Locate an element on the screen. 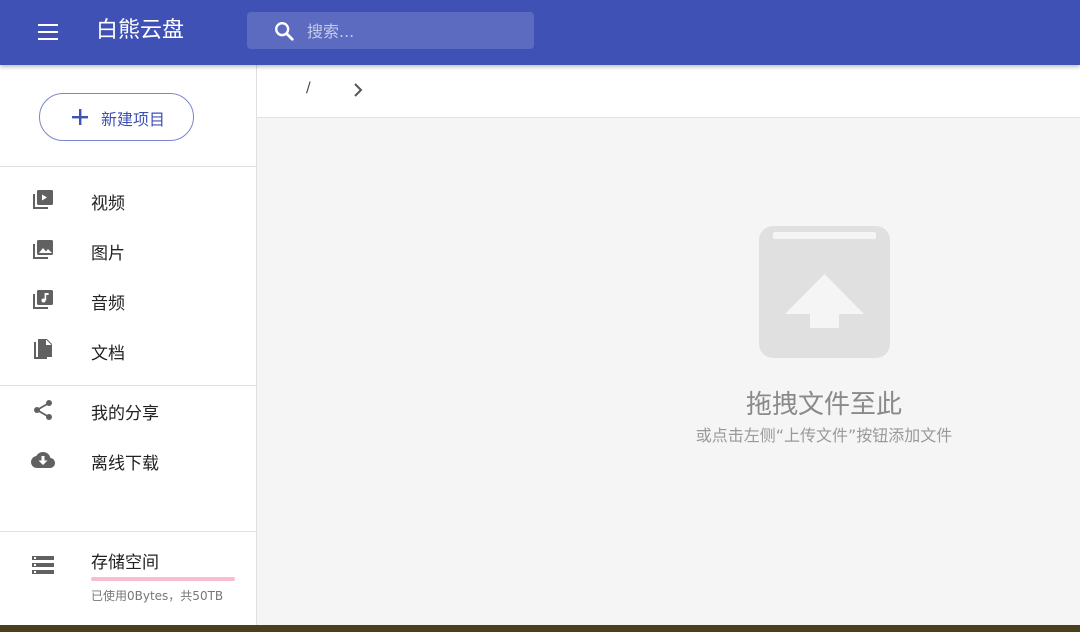 This screenshot has height=632, width=1080. sidebar-item-video: 视频 is located at coordinates (128, 200).